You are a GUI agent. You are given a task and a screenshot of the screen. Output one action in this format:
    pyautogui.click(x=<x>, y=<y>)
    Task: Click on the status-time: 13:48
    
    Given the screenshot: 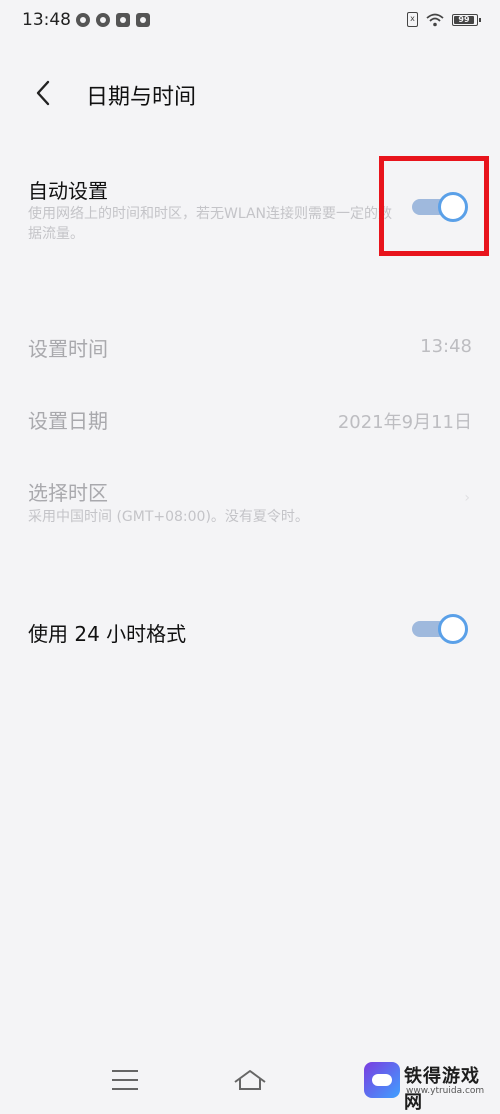 What is the action you would take?
    pyautogui.click(x=46, y=20)
    